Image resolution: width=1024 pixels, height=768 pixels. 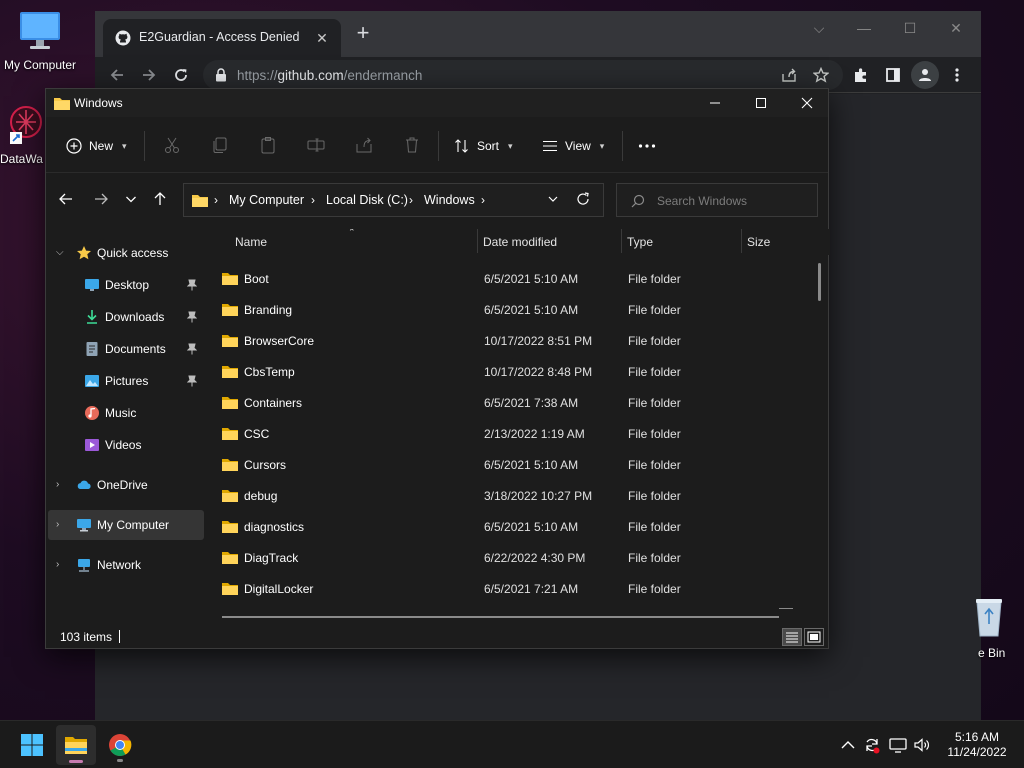 What do you see at coordinates (819, 282) in the screenshot?
I see `vertical-scrollbar` at bounding box center [819, 282].